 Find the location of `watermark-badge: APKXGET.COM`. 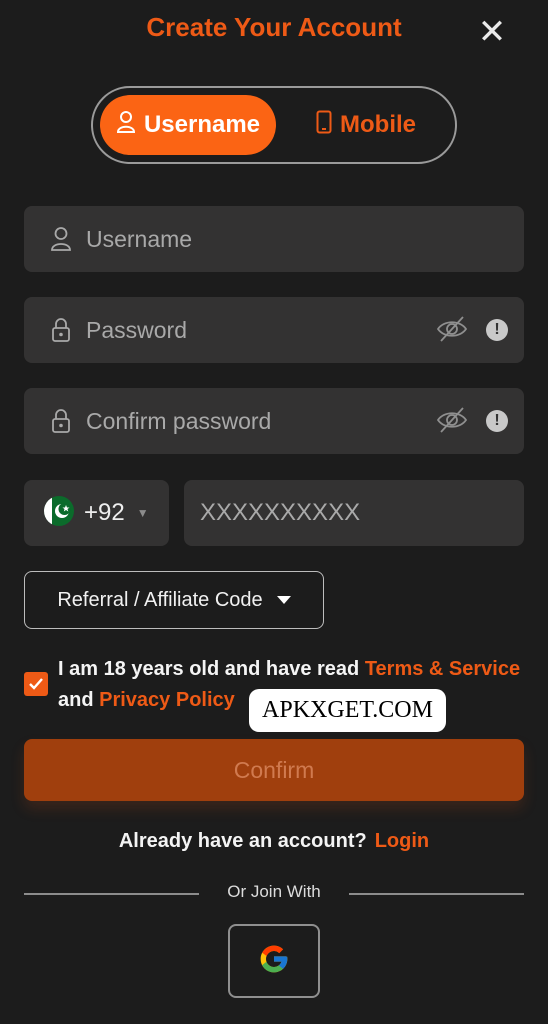

watermark-badge: APKXGET.COM is located at coordinates (347, 710).